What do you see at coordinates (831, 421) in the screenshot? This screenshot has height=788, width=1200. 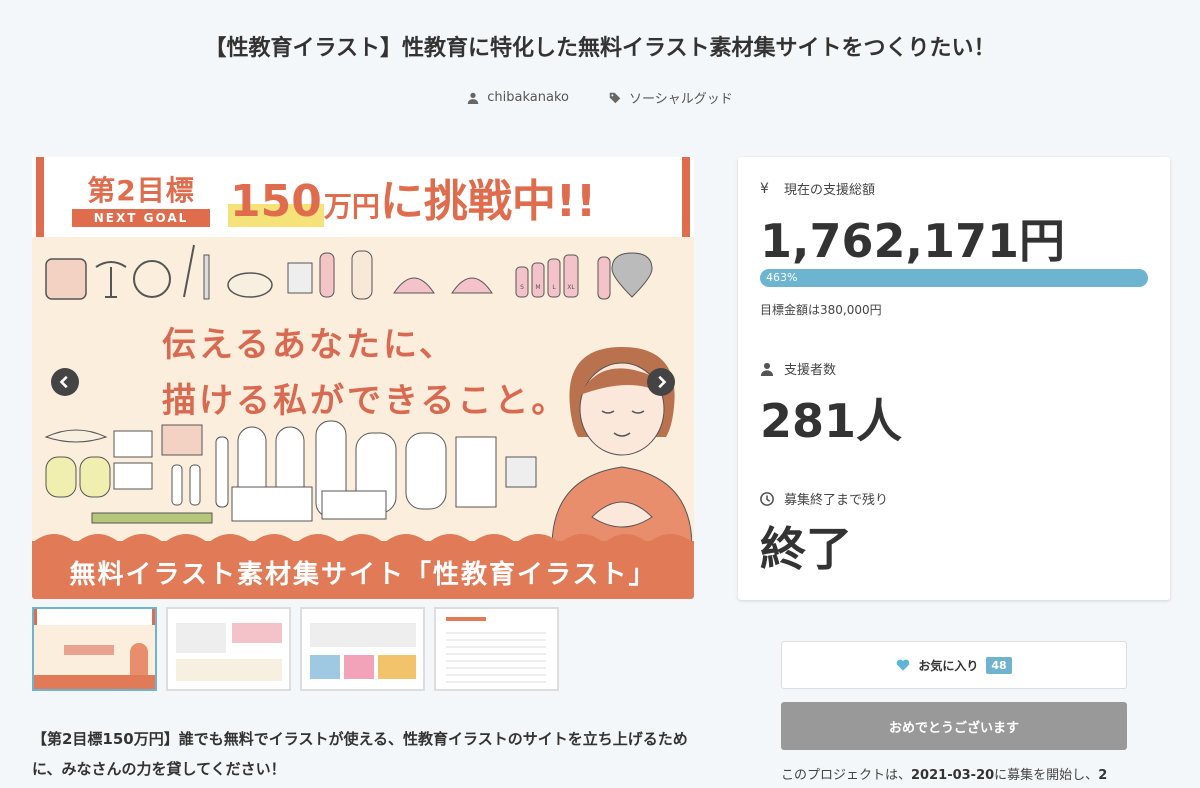 I see `supporters-count: 281人` at bounding box center [831, 421].